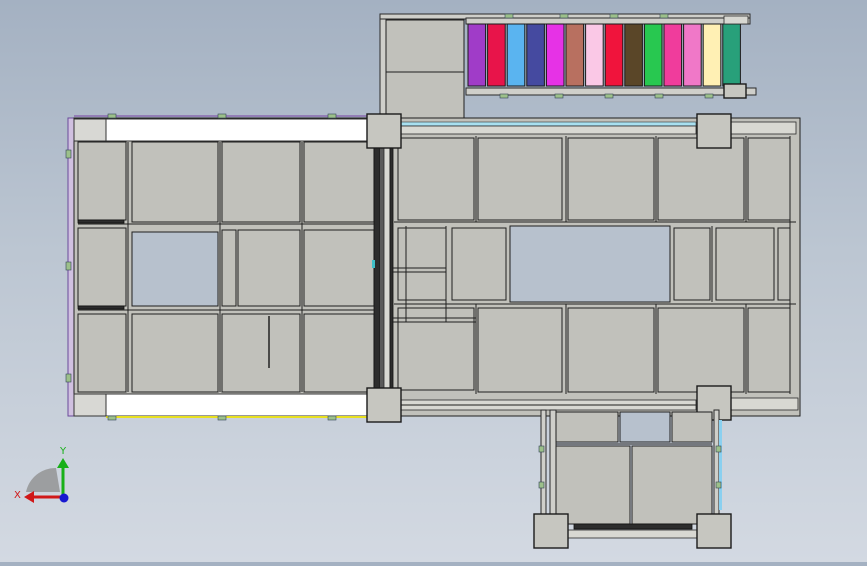 The width and height of the screenshot is (867, 566). Describe the element at coordinates (714, 531) in the screenshot. I see `corner-block-lower-right` at that location.